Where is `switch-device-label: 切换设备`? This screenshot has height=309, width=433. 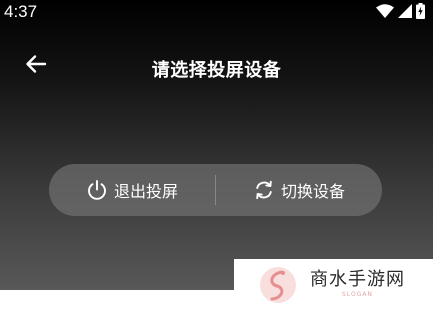 switch-device-label: 切换设备 is located at coordinates (312, 191).